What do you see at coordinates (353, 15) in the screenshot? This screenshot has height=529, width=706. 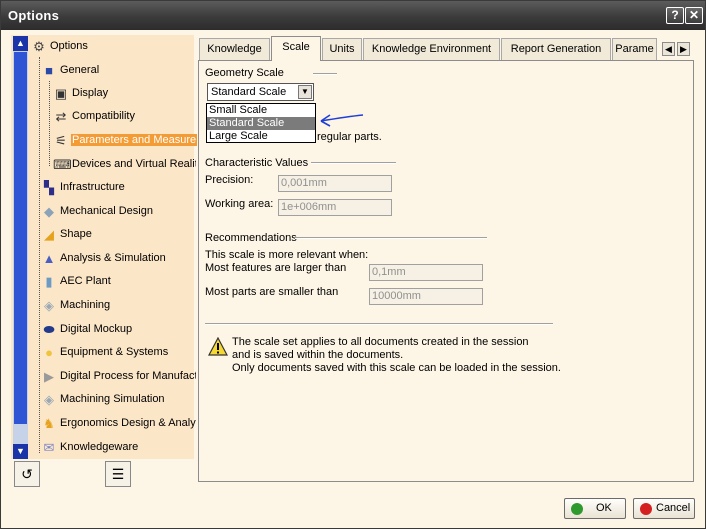 I see `title-bar: Options ? ✕` at bounding box center [353, 15].